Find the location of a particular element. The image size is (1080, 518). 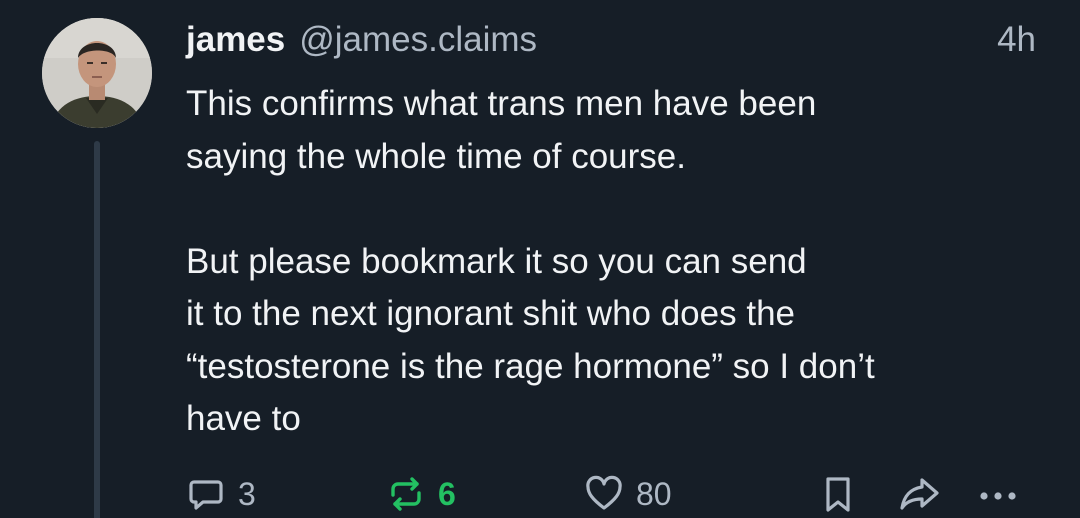

paragraph-break is located at coordinates (616, 209).